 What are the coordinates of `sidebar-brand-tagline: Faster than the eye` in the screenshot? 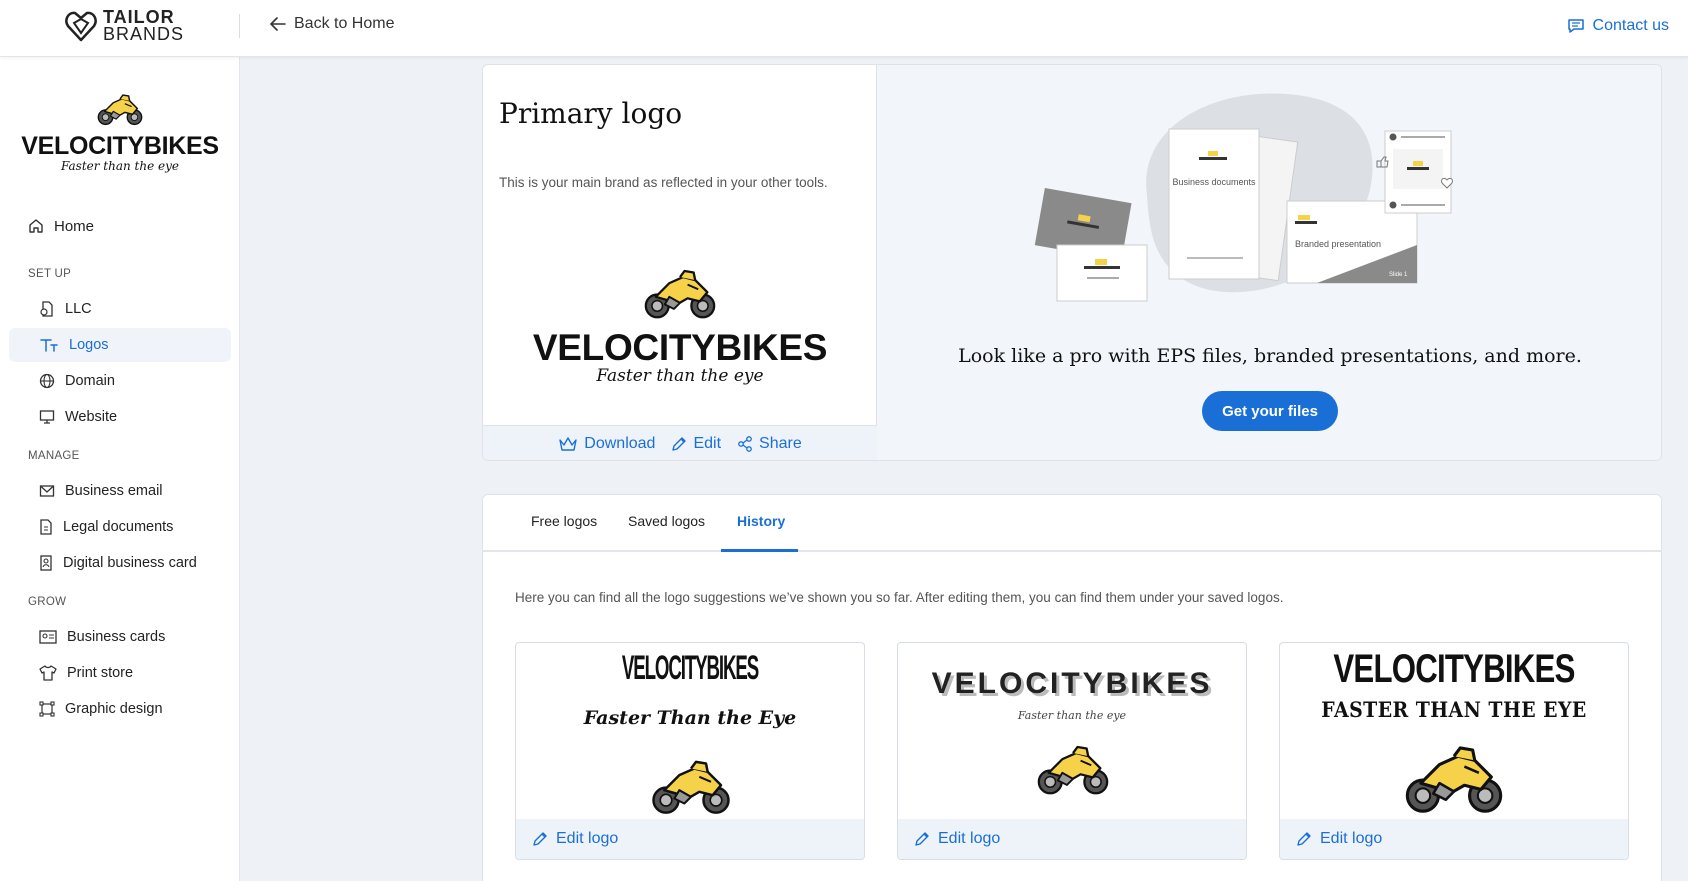 It's located at (120, 166).